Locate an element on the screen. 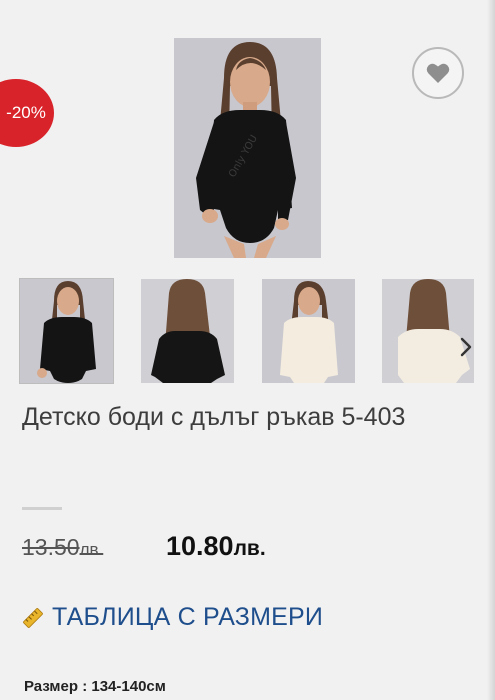 The height and width of the screenshot is (700, 495). discount-label: -20% is located at coordinates (26, 112).